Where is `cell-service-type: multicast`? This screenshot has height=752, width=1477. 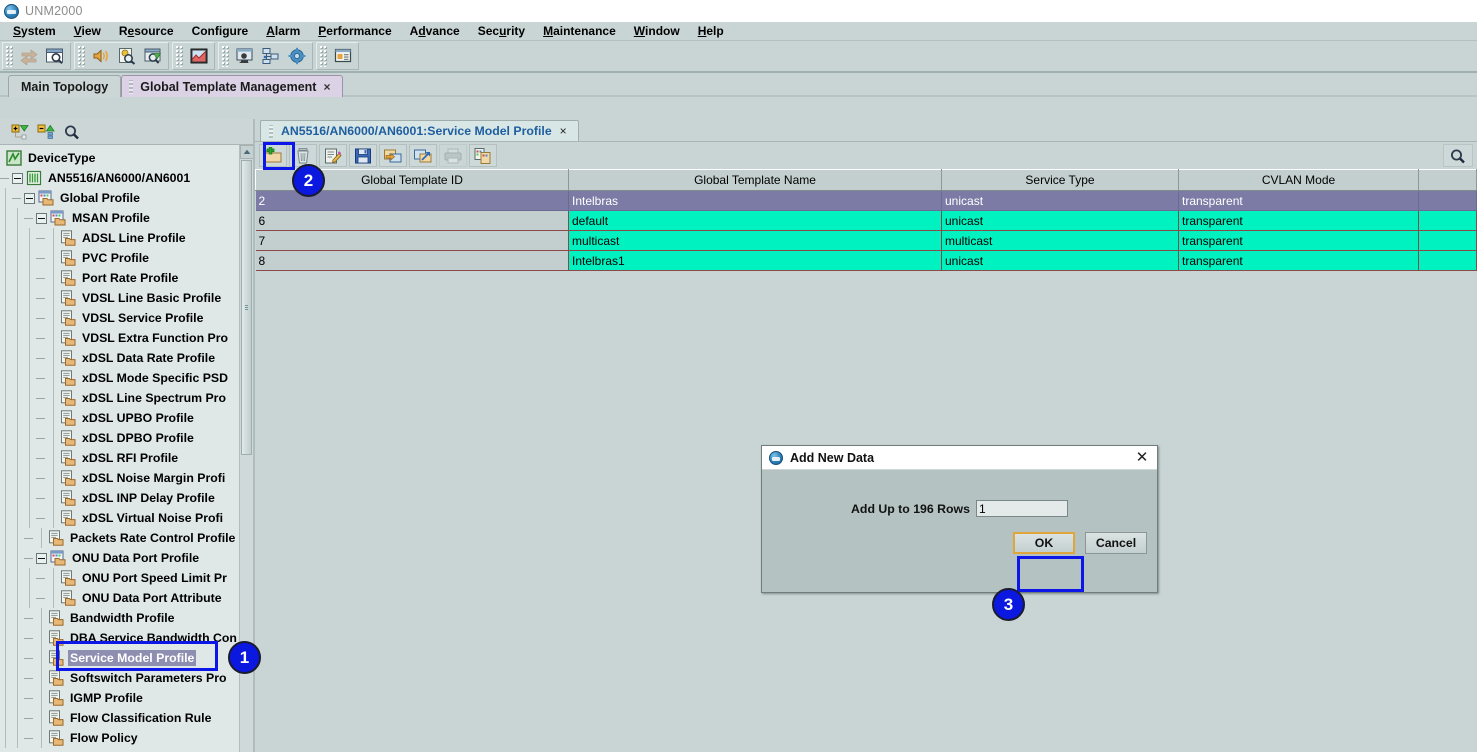
cell-service-type: multicast is located at coordinates (1060, 240).